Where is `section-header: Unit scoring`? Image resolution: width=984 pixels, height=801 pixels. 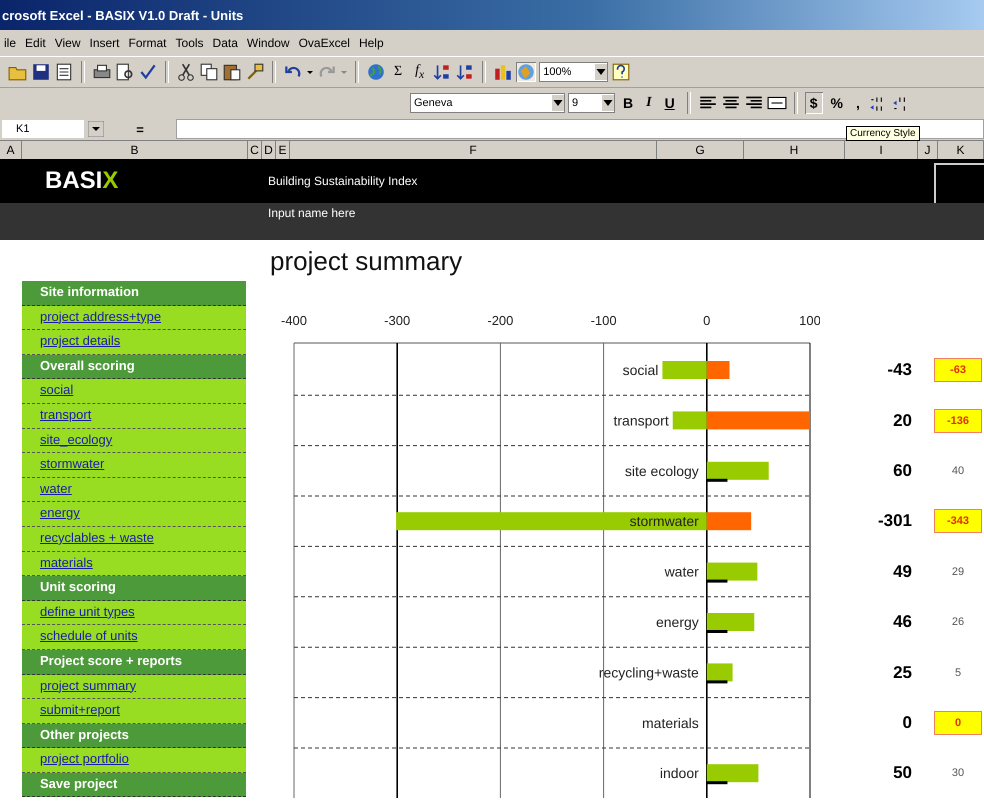 section-header: Unit scoring is located at coordinates (134, 588).